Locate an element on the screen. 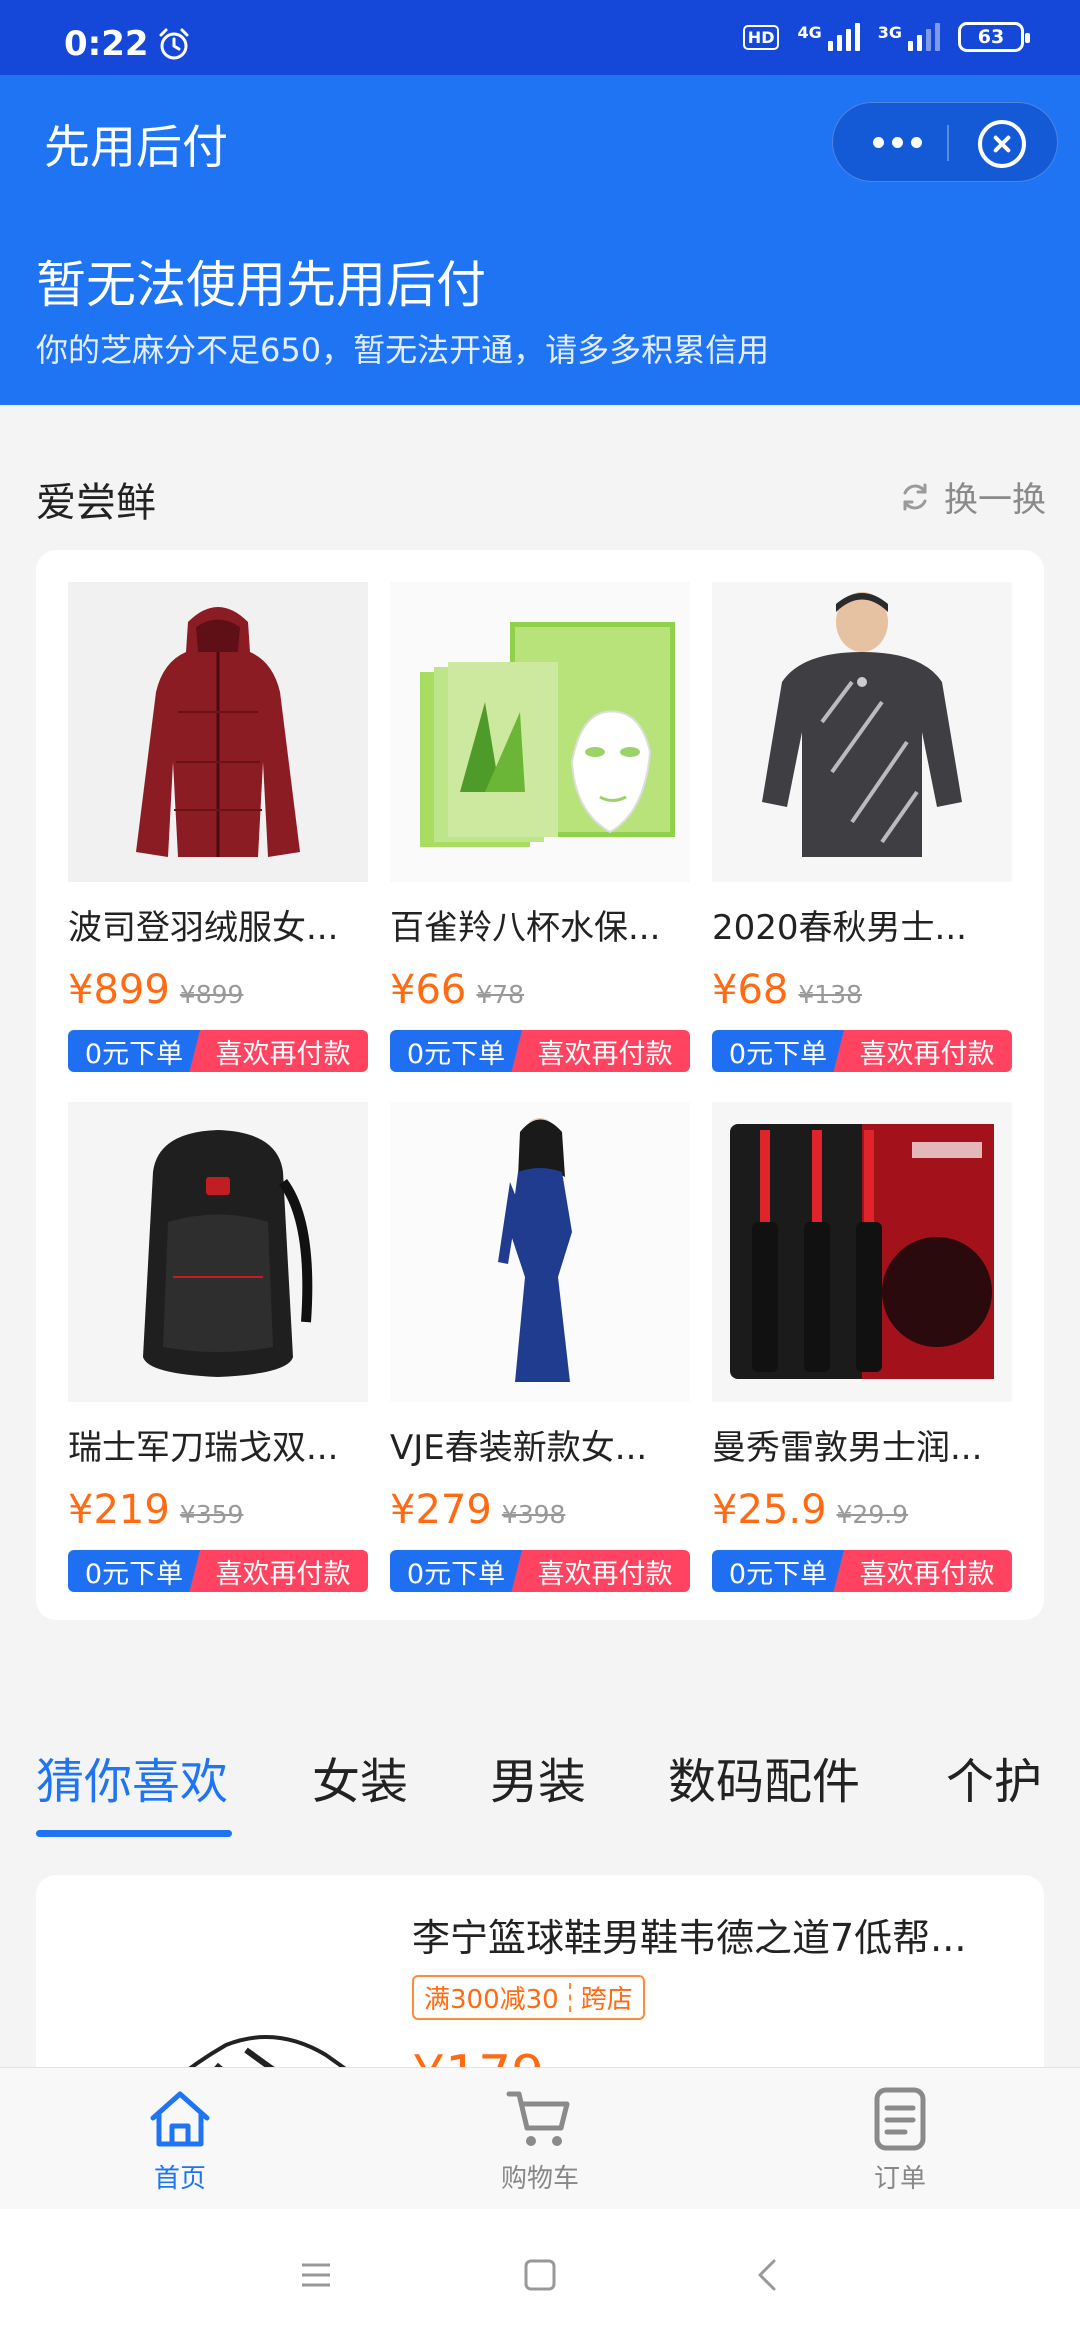 Image resolution: width=1080 pixels, height=2340 pixels. product-item: 波司登羽绒服女... ¥899 ¥899 0元下单 喜欢再付款 is located at coordinates (218, 832).